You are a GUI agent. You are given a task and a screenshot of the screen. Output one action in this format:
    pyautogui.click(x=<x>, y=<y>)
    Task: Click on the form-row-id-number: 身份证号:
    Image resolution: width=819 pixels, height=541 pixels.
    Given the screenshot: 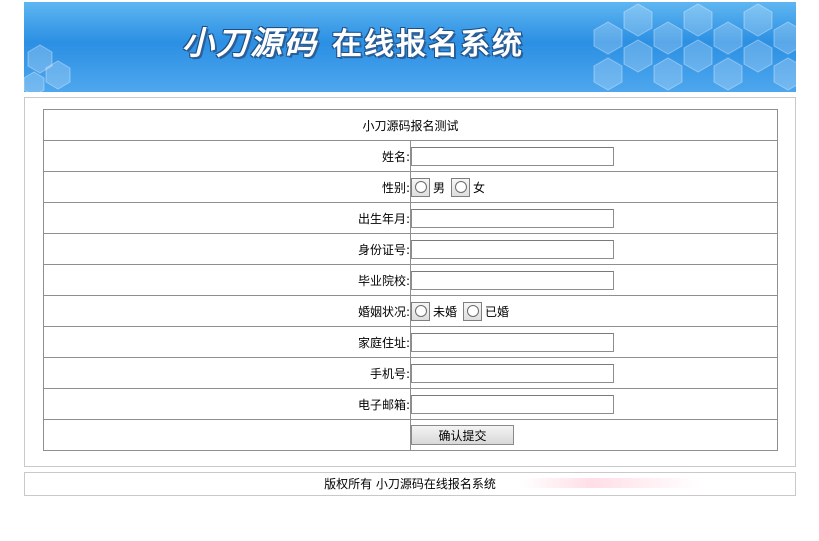 What is the action you would take?
    pyautogui.click(x=410, y=249)
    